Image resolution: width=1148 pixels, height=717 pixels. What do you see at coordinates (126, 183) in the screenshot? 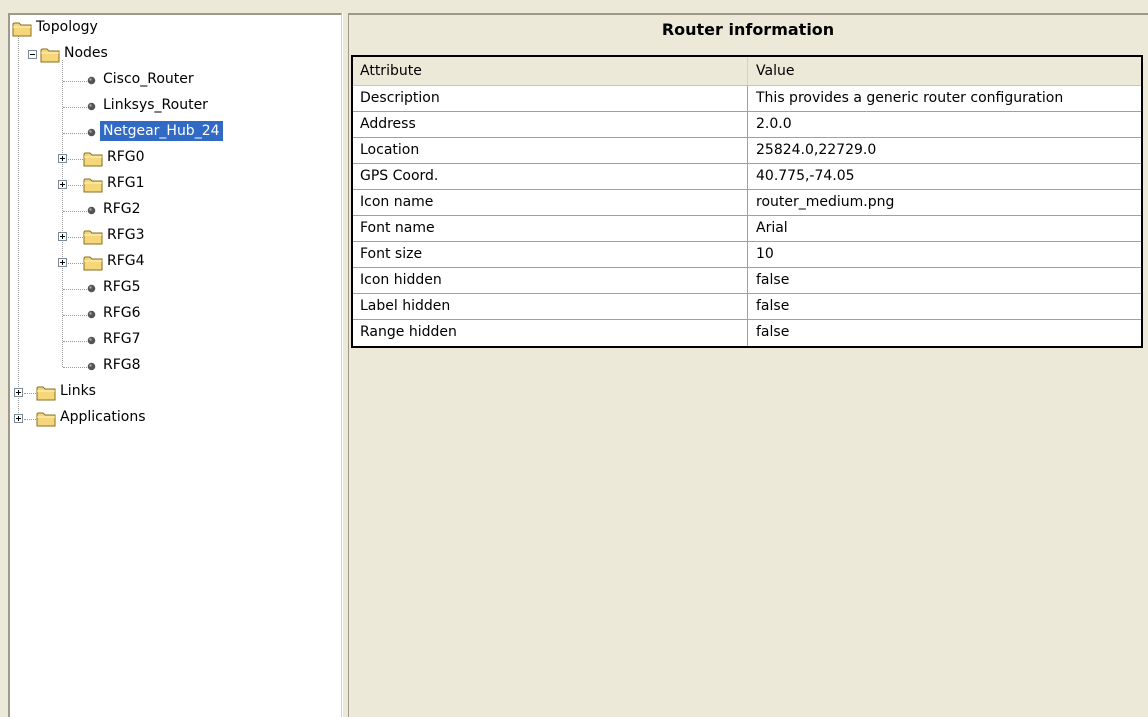
I see `tree-item-label: RFG1` at bounding box center [126, 183].